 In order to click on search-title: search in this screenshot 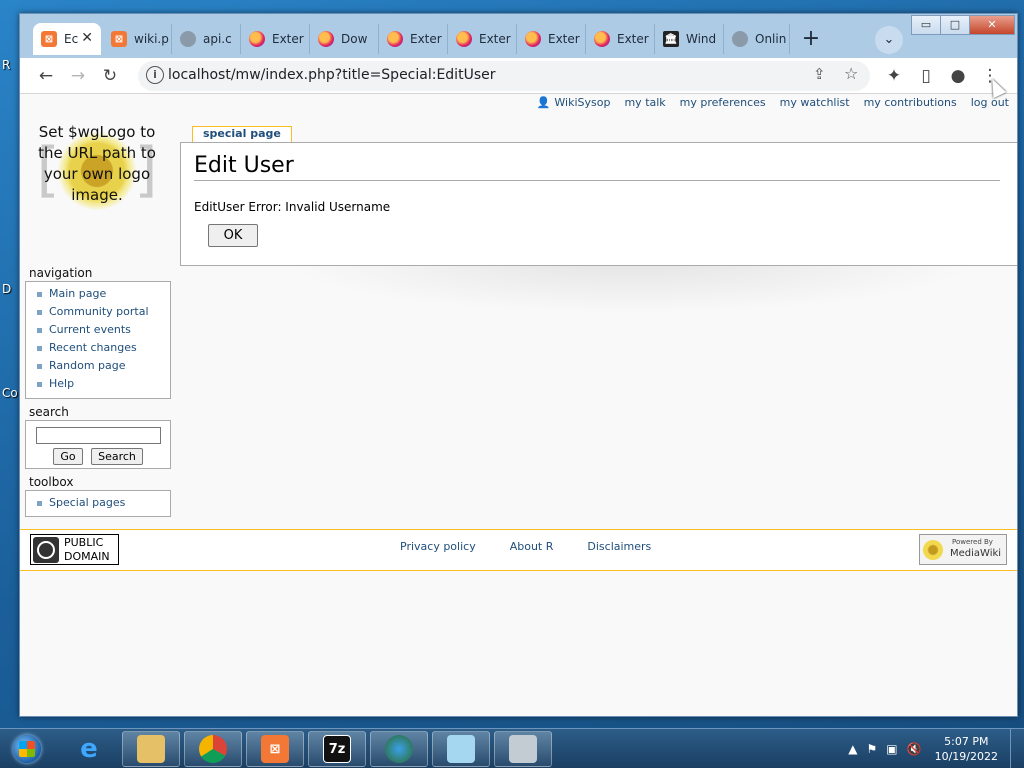, I will do `click(49, 412)`.